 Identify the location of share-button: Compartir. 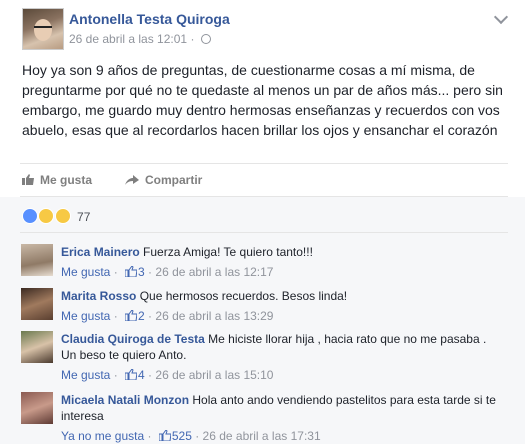
(163, 180).